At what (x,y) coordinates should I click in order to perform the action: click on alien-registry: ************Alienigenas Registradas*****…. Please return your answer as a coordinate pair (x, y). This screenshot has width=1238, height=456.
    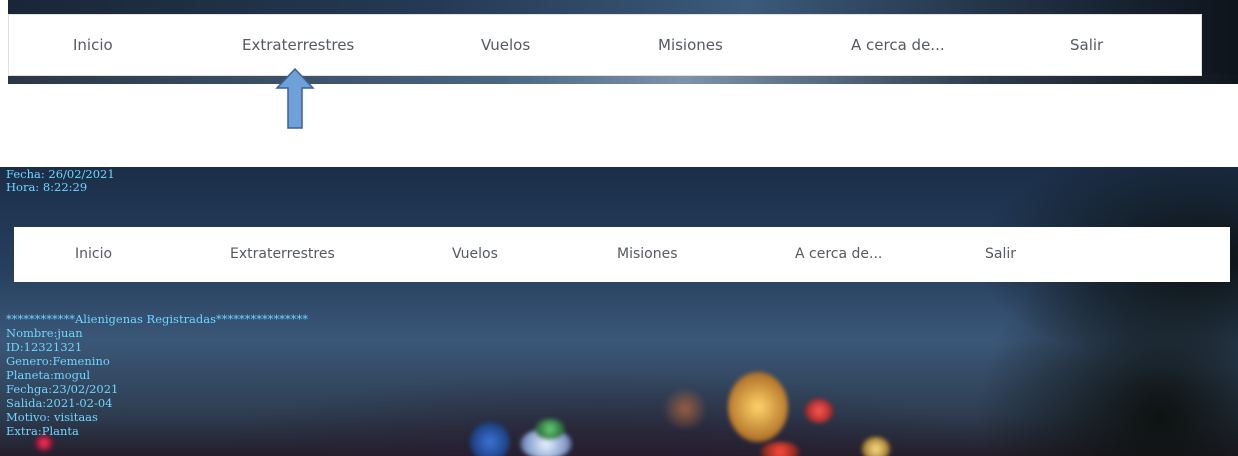
    Looking at the image, I should click on (157, 375).